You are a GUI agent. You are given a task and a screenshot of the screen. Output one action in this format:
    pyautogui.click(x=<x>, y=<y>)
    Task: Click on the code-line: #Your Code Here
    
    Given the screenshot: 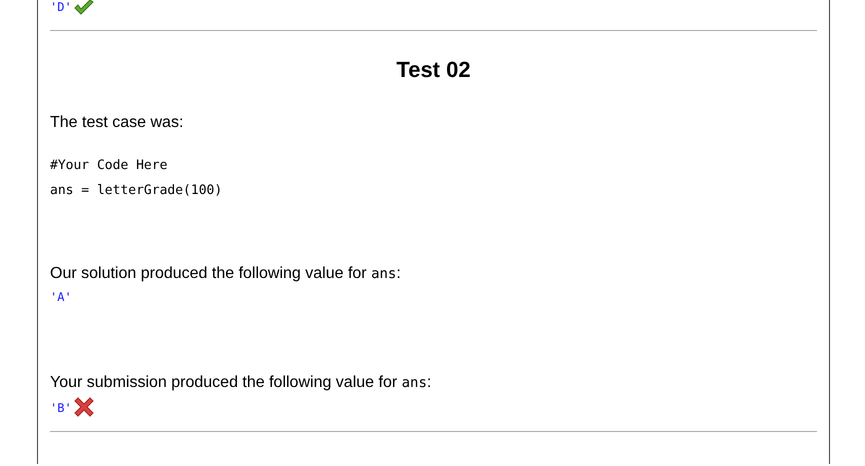 What is the action you would take?
    pyautogui.click(x=109, y=166)
    